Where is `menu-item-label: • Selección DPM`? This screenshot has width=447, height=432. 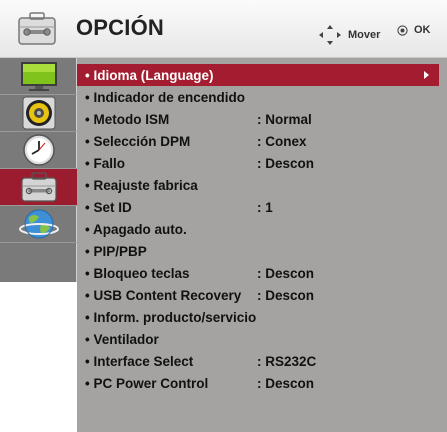
menu-item-label: • Selección DPM is located at coordinates (138, 141).